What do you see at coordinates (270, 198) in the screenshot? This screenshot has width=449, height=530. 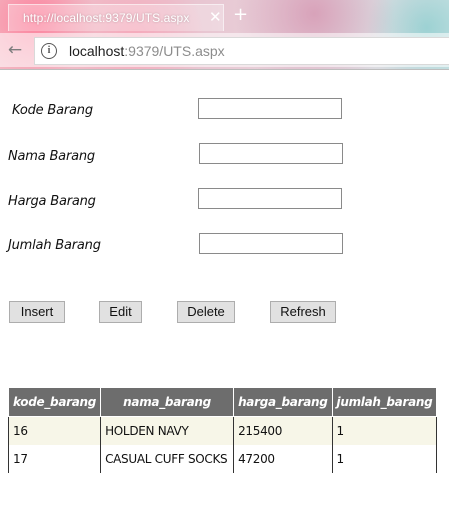 I see `harga-barang-input` at bounding box center [270, 198].